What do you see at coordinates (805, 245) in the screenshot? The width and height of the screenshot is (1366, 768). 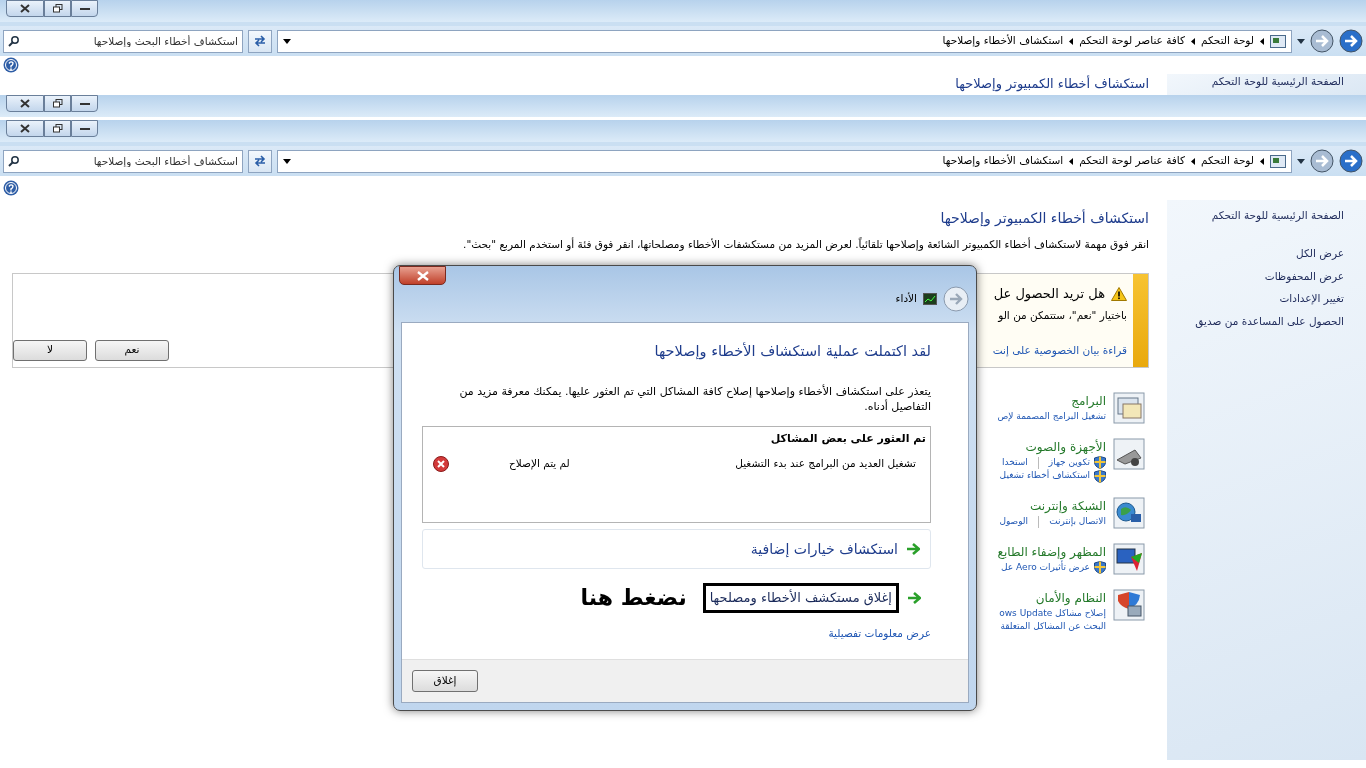 I see `page-description: انقر فوق مهمة لاستكشاف أخطاء الكمبيوتر الشائعة وإصلاحها تلقائياً. لعرض المزيد من مستكشفات الأخطاء ومصلحاتها، انقر فوق فئة أو استخدم المربع "بحث".` at bounding box center [805, 245].